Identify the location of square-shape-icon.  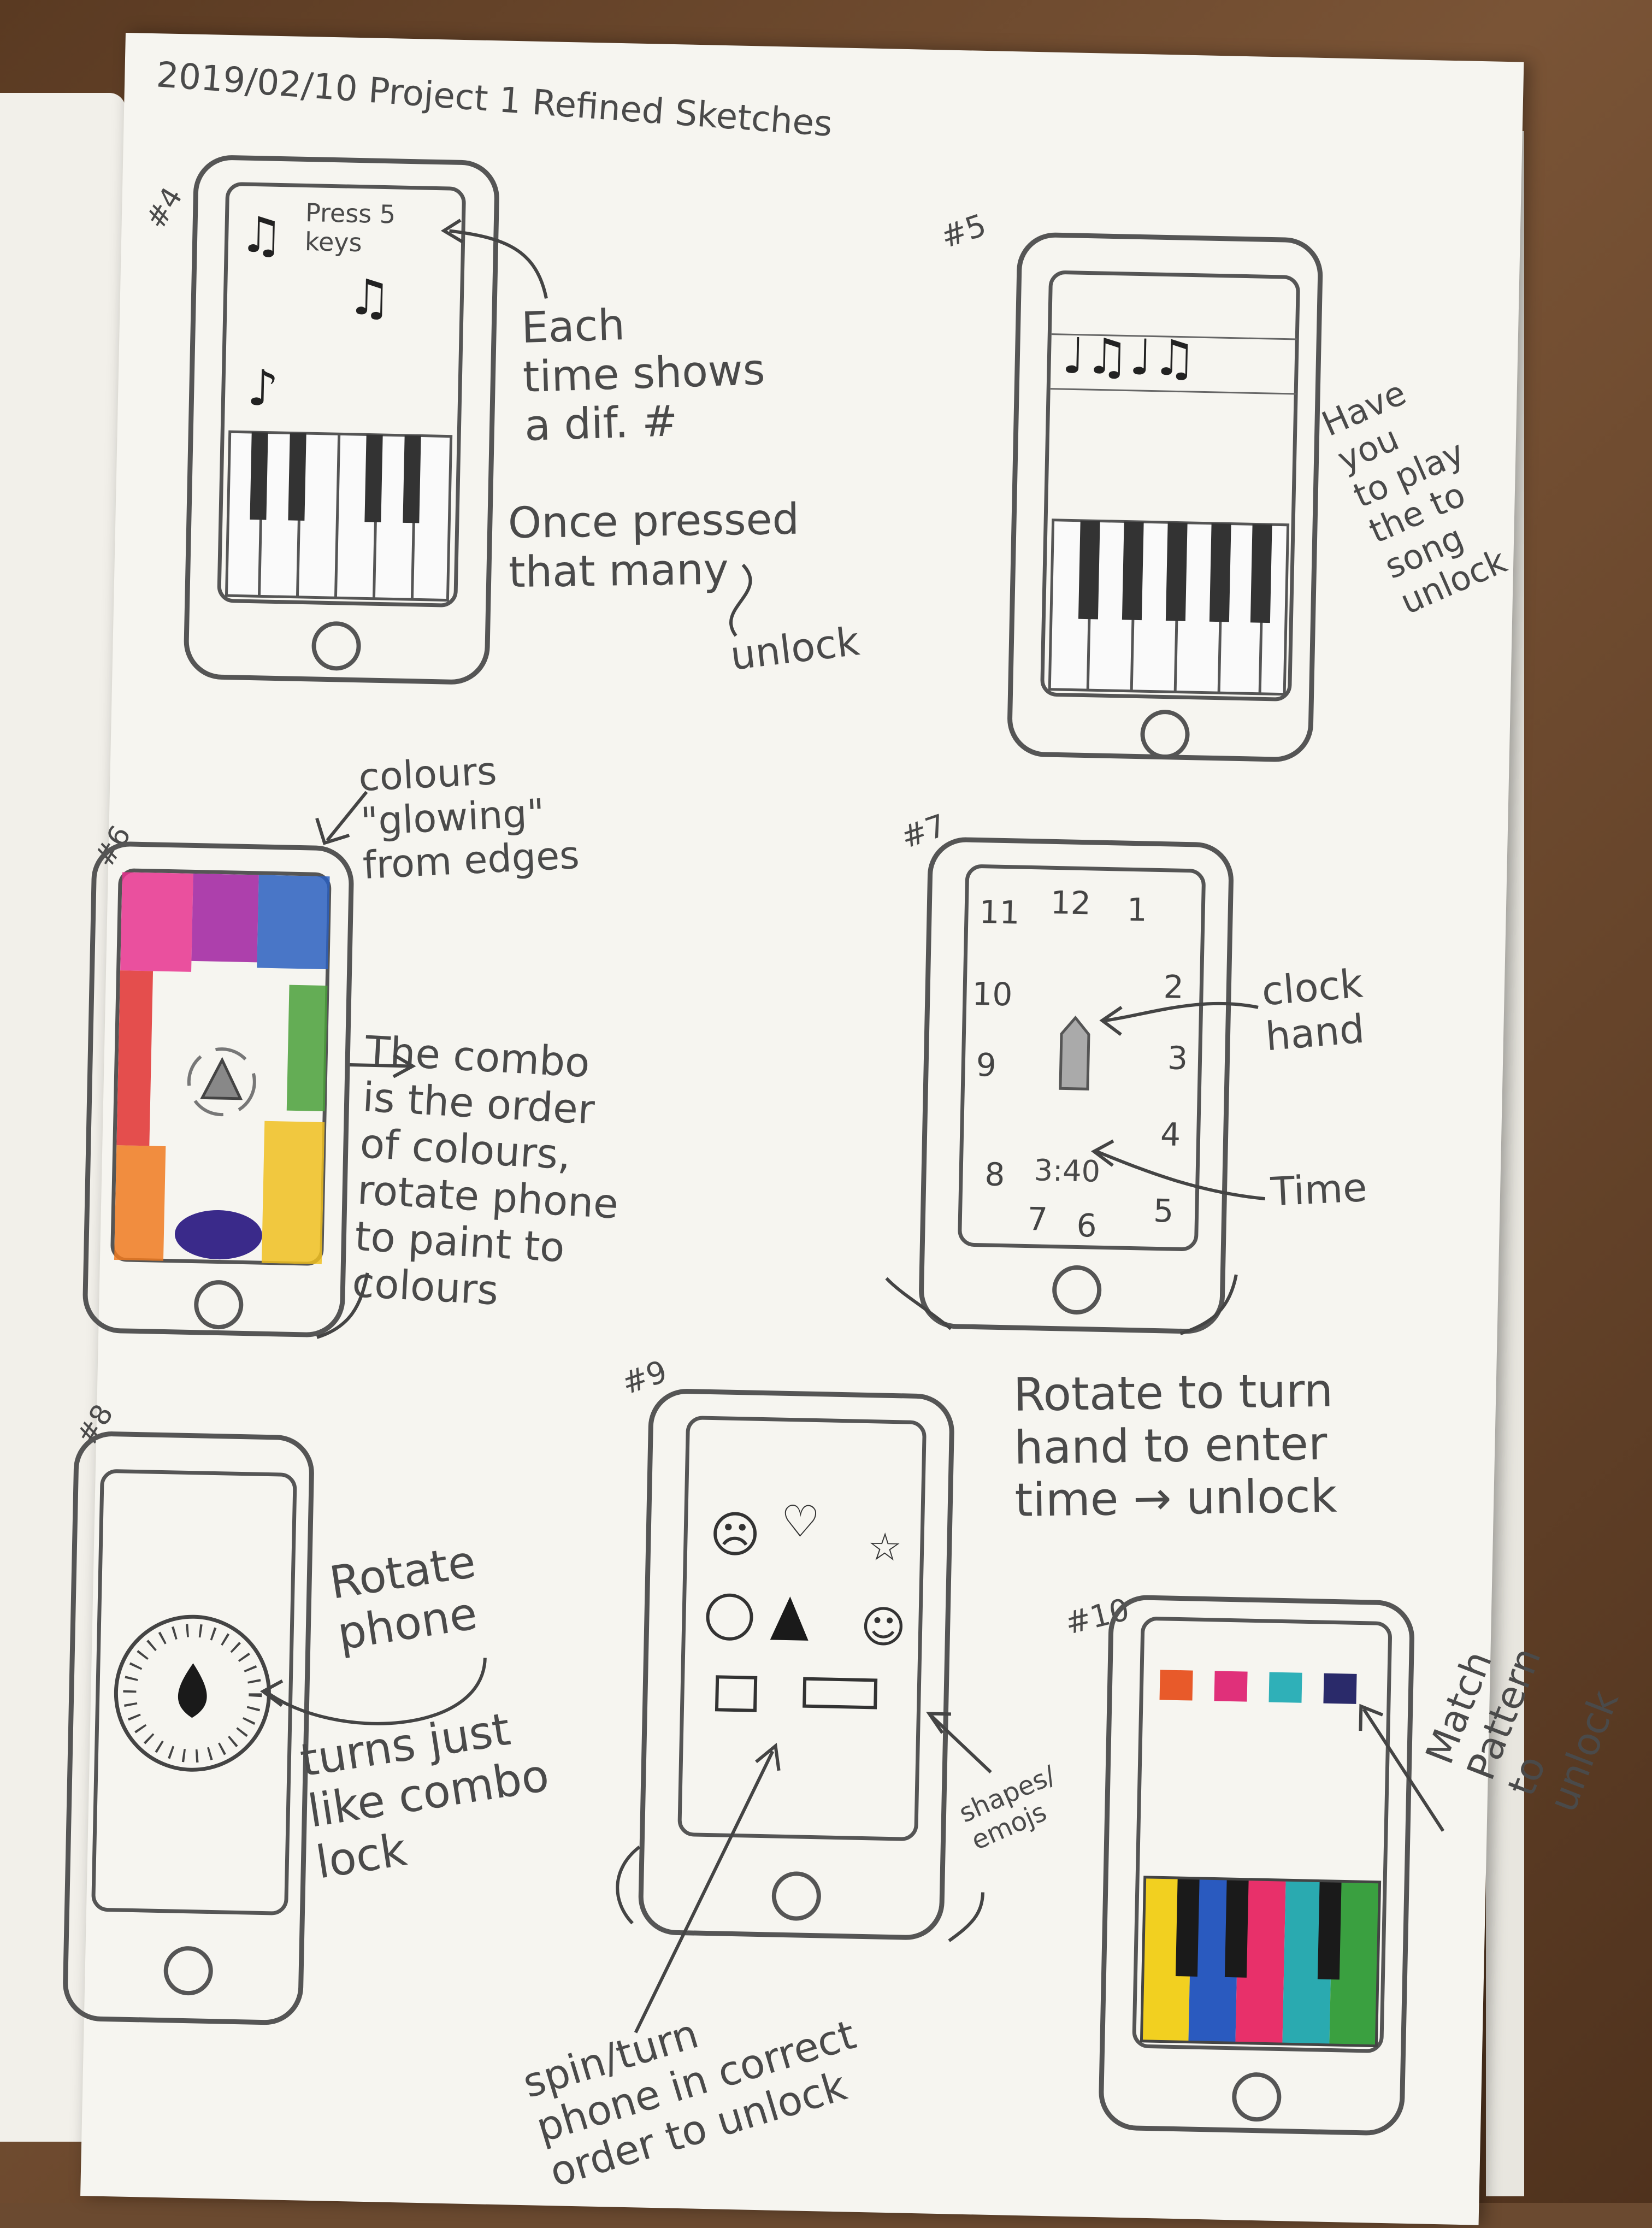
(736, 1693).